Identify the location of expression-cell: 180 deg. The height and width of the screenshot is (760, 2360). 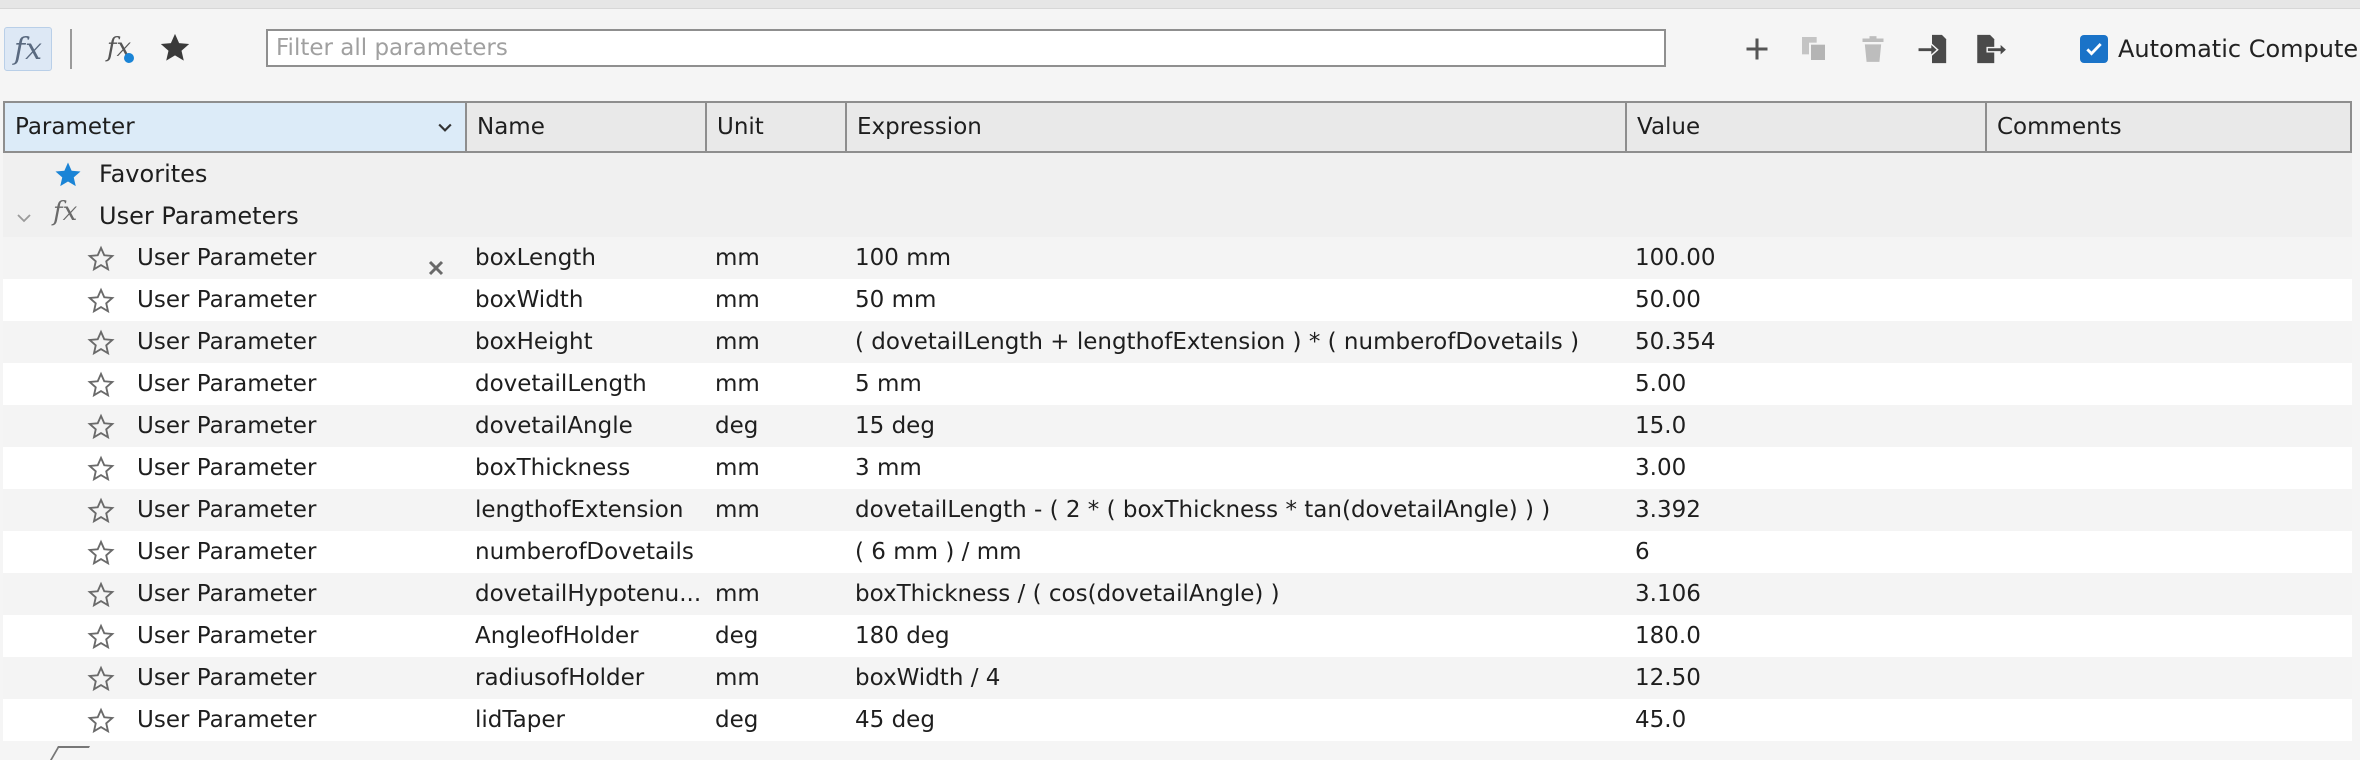
(1235, 636).